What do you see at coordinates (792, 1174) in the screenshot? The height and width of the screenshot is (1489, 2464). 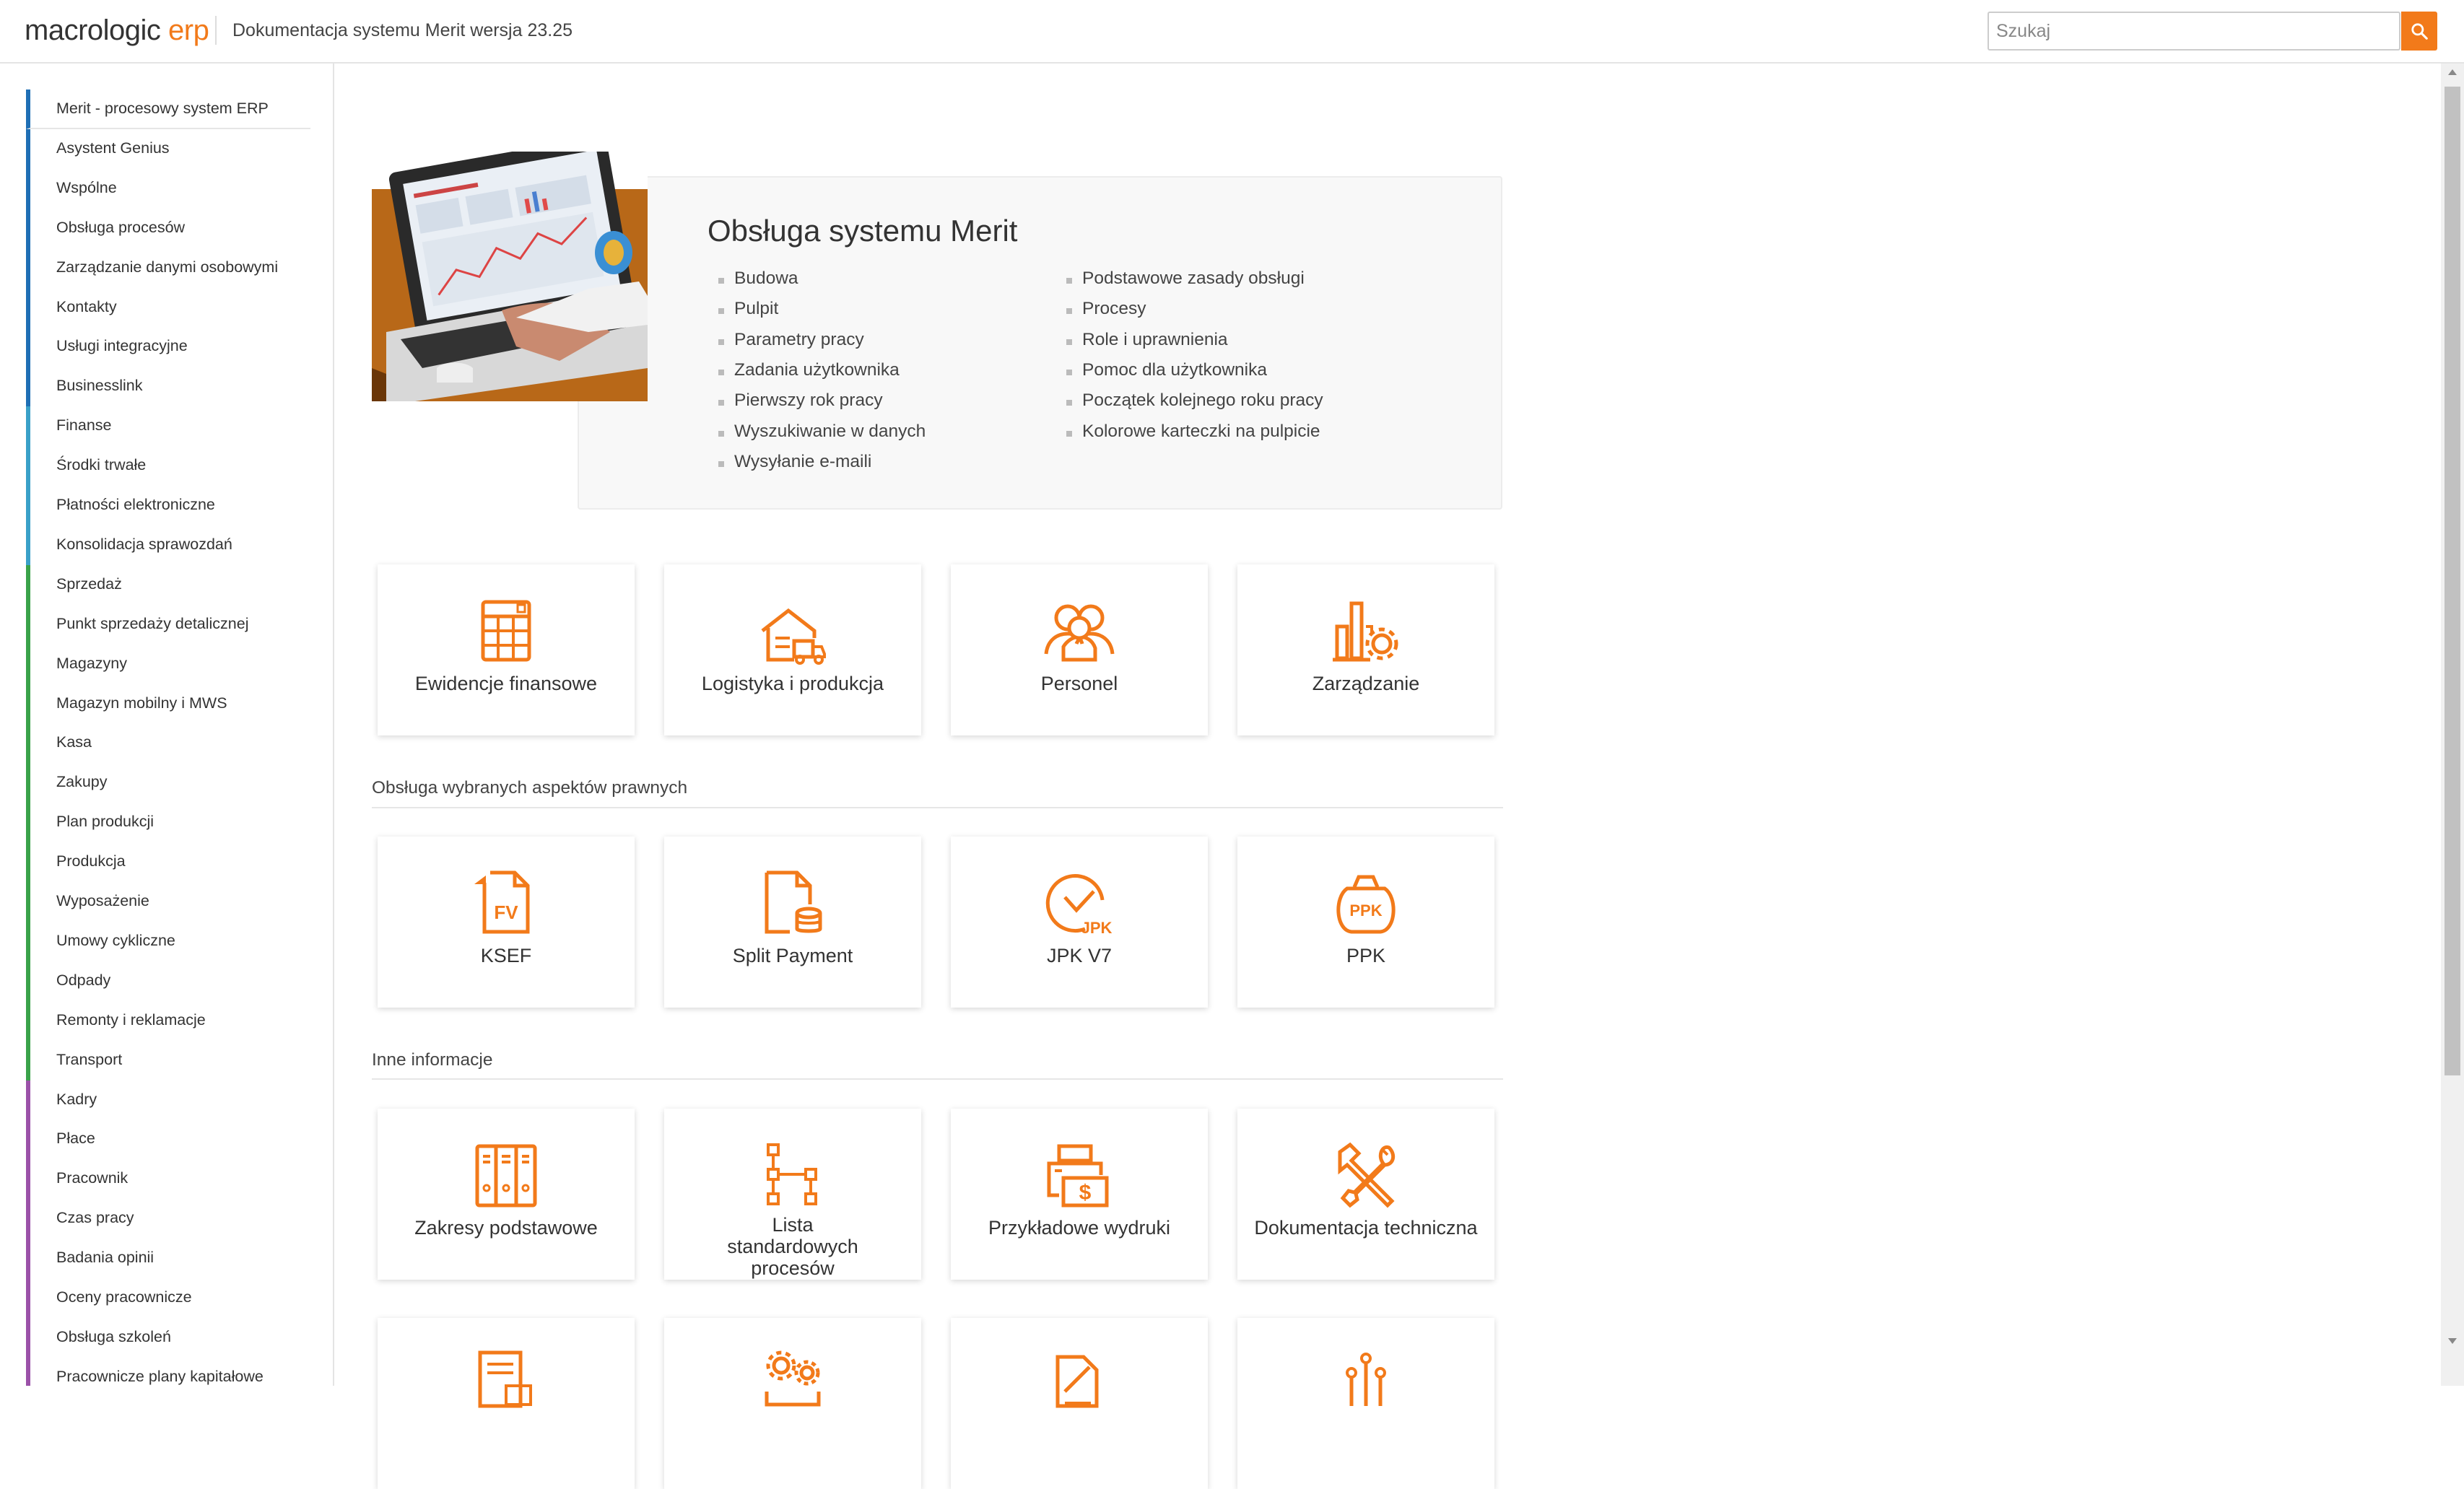 I see `flowchart-icon` at bounding box center [792, 1174].